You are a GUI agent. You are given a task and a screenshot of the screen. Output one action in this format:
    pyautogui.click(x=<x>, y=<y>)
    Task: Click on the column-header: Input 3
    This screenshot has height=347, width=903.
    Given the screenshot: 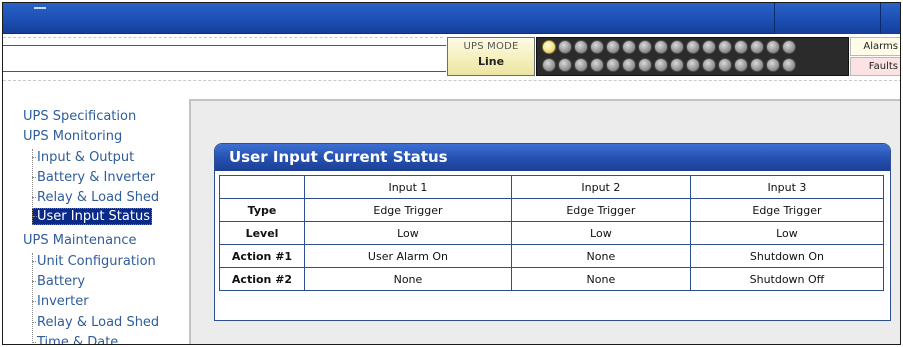 What is the action you would take?
    pyautogui.click(x=787, y=187)
    